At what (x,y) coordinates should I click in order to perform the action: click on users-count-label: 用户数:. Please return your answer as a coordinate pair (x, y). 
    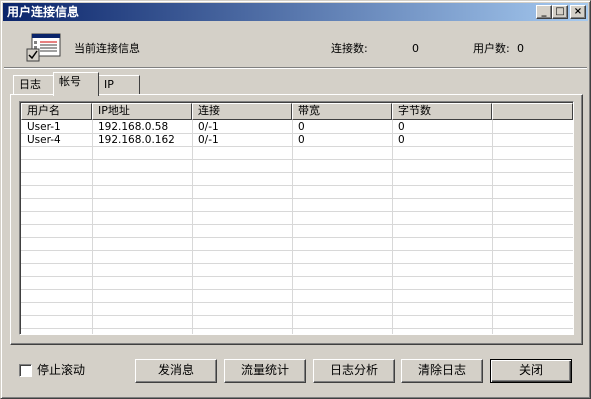
    Looking at the image, I should click on (491, 48).